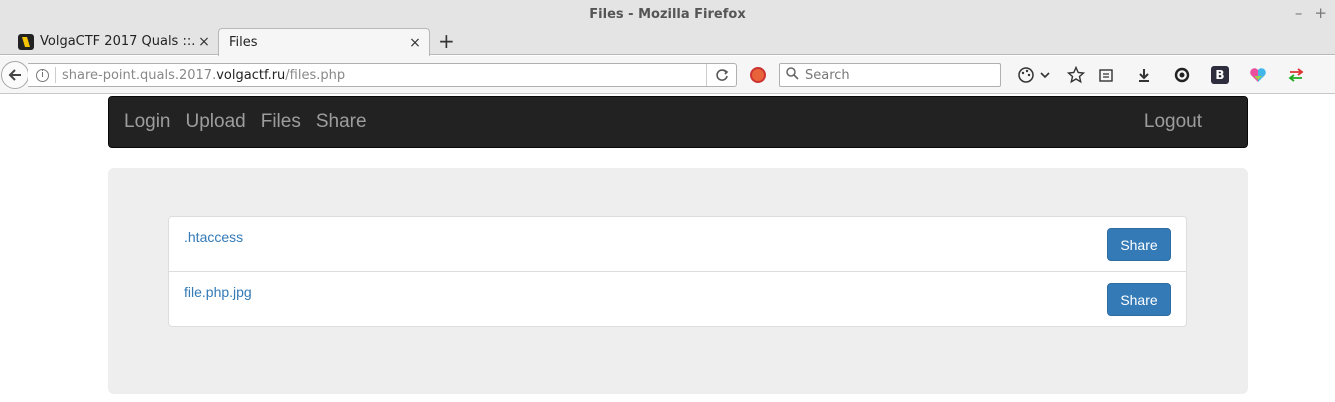  Describe the element at coordinates (1045, 75) in the screenshot. I see `chevron-down-icon` at that location.